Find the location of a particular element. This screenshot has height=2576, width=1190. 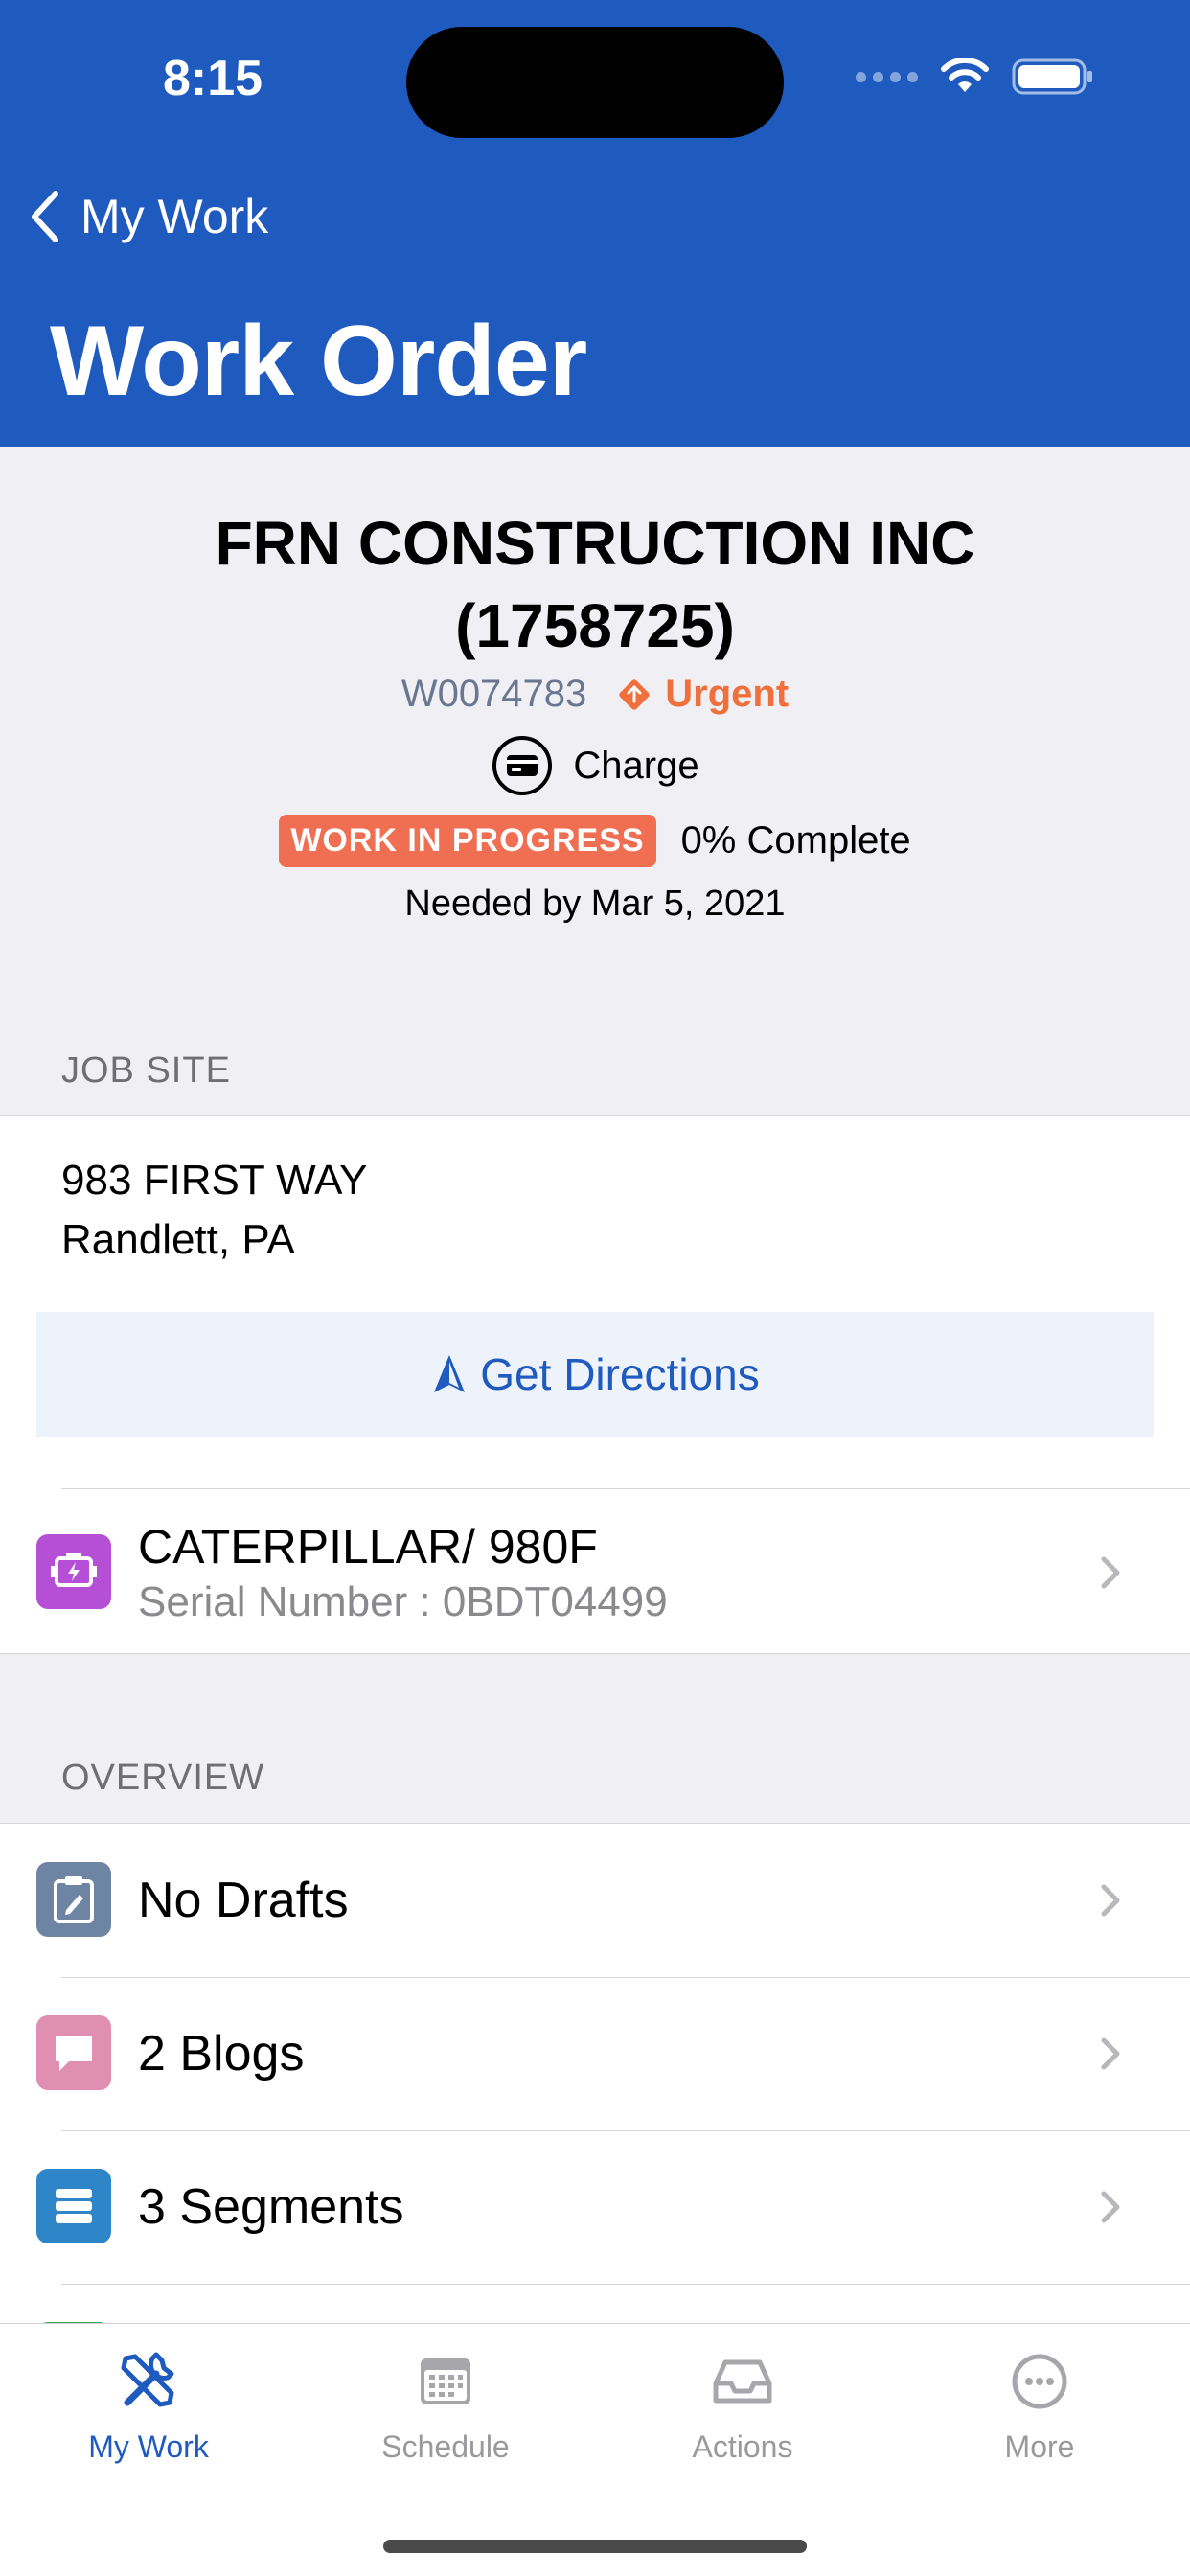

tab-schedule: Schedule is located at coordinates (445, 2419).